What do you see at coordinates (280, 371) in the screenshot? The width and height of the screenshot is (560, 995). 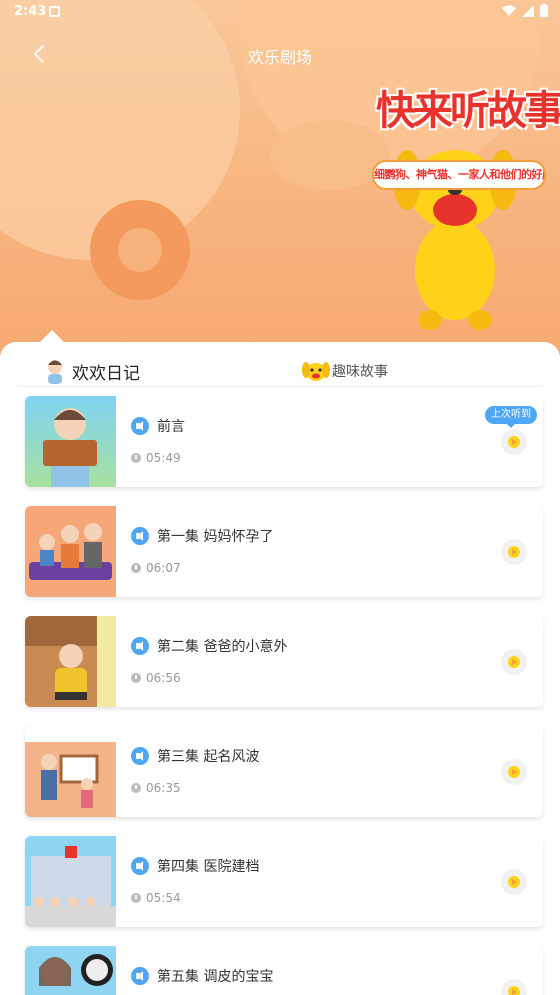 I see `tab-bar: 欢欢日记 趣味故事` at bounding box center [280, 371].